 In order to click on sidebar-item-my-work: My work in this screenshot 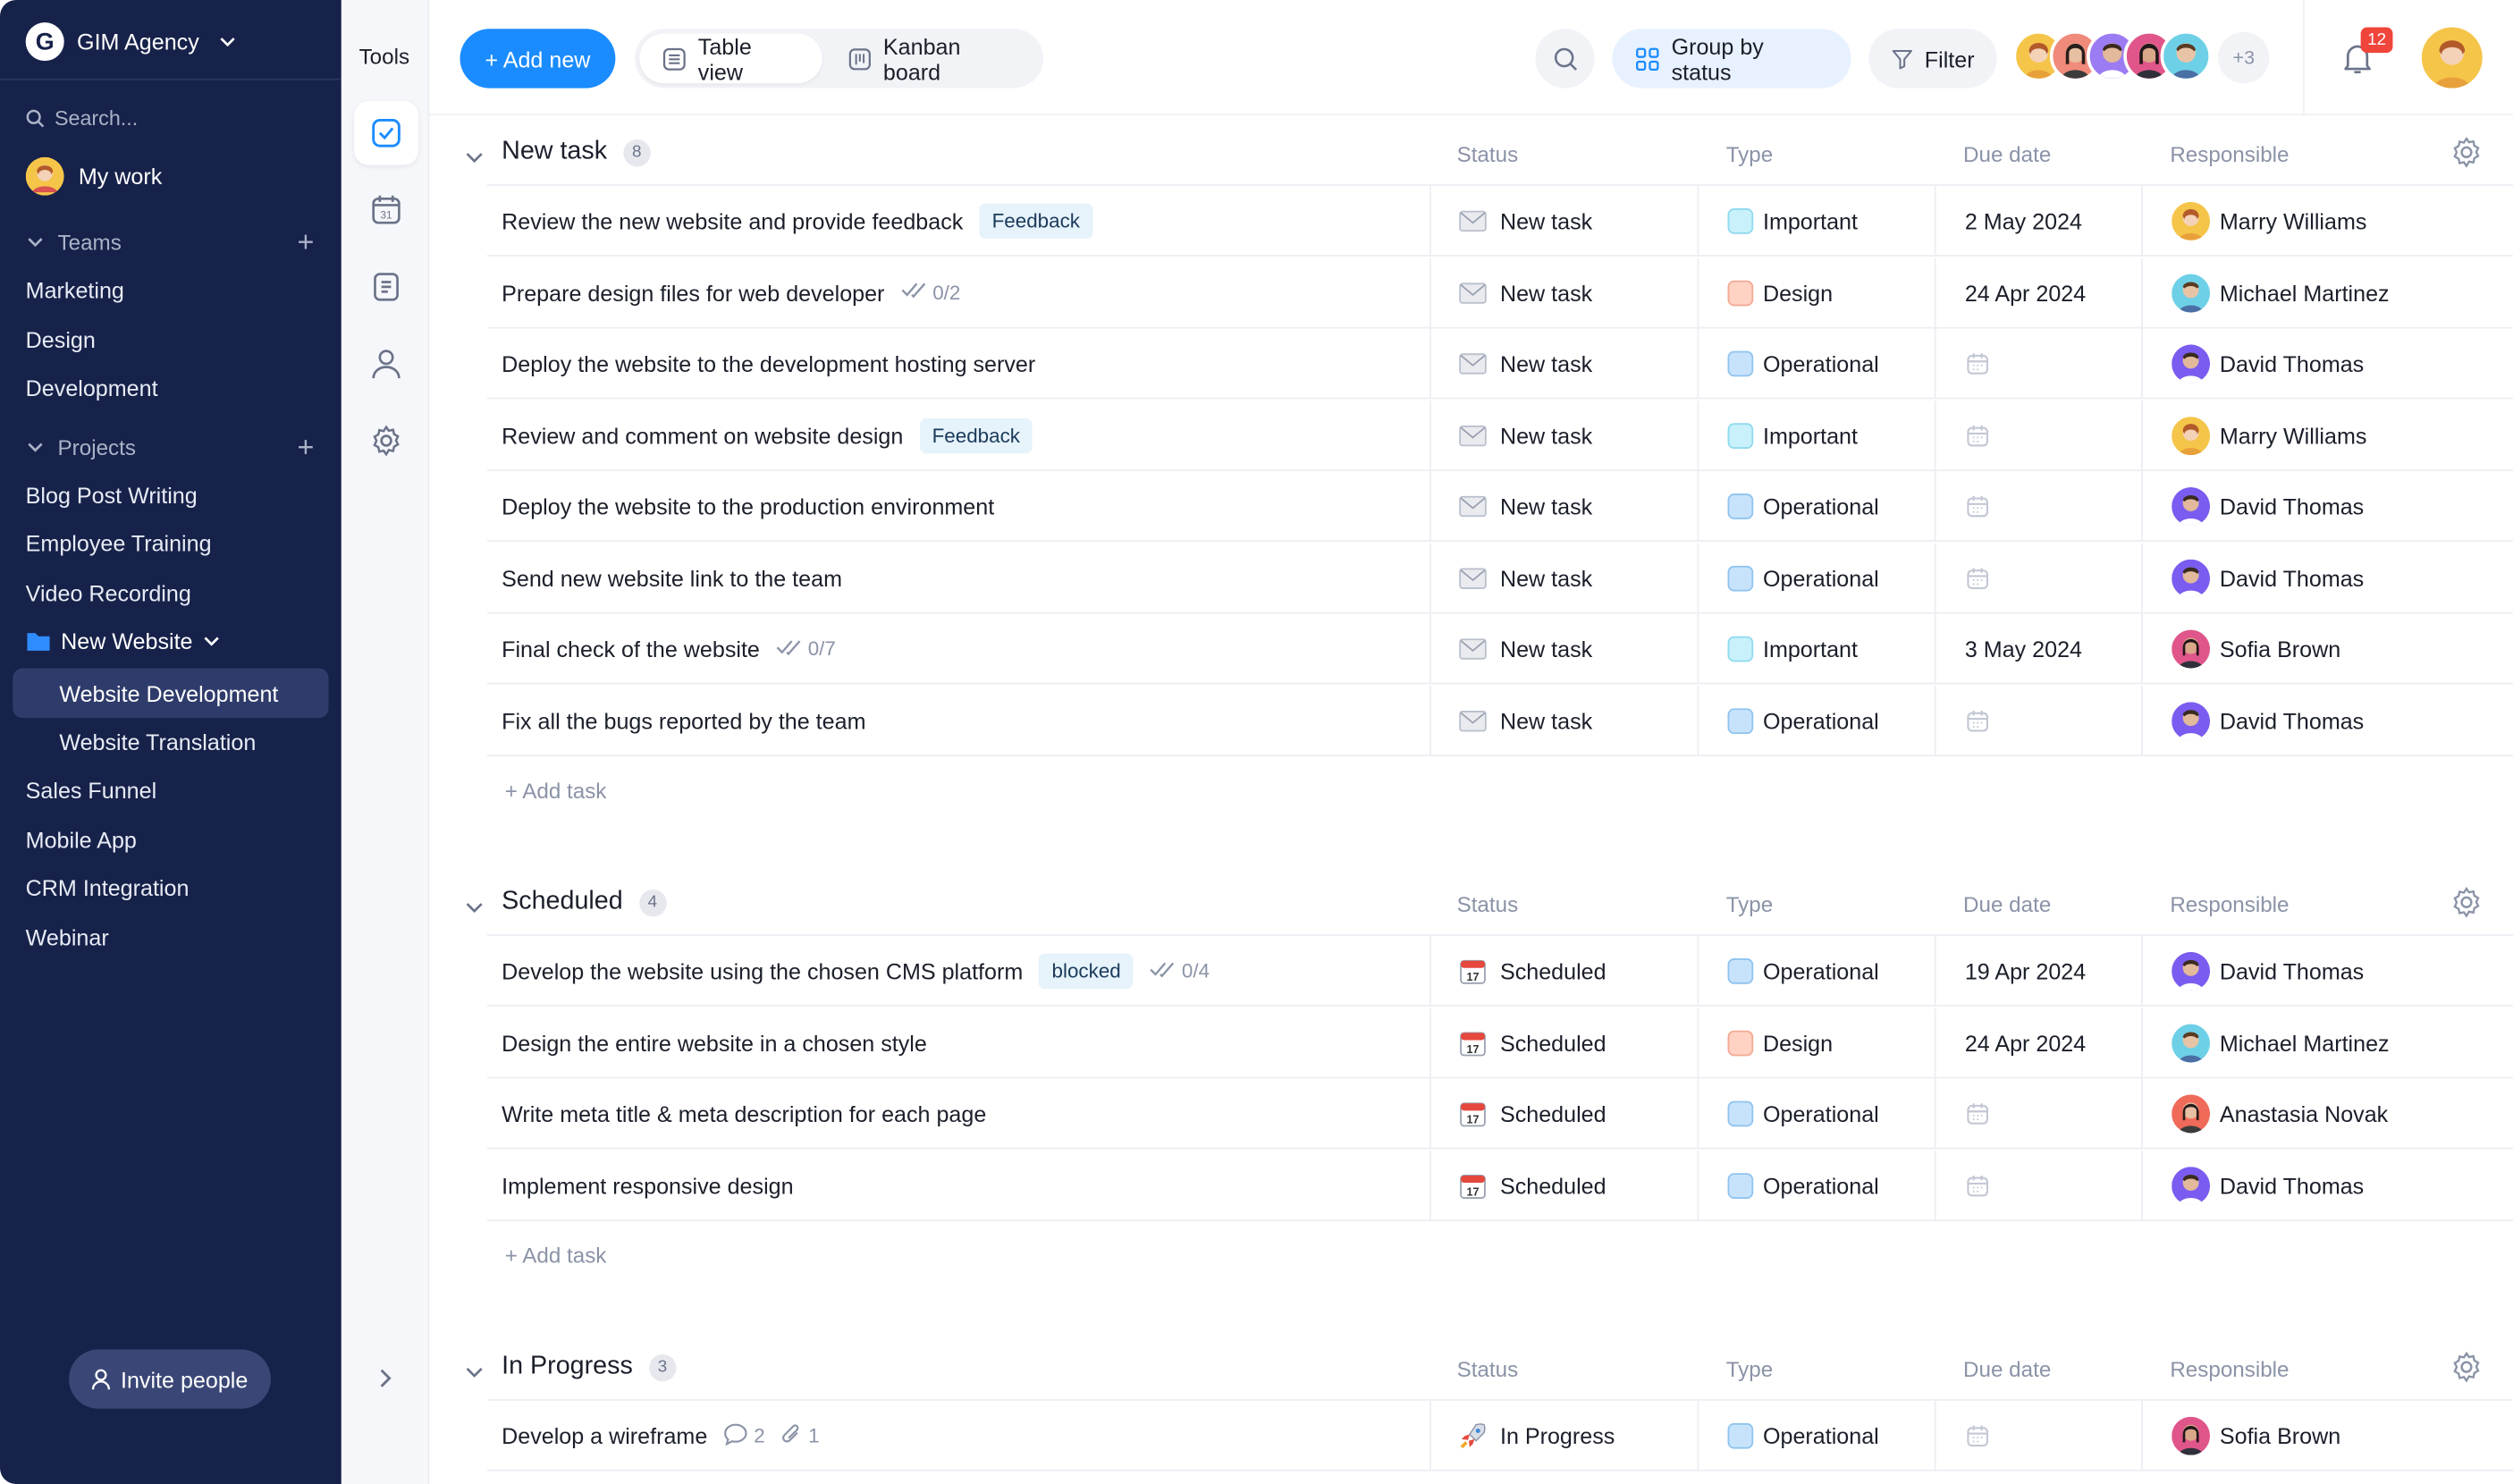, I will do `click(94, 176)`.